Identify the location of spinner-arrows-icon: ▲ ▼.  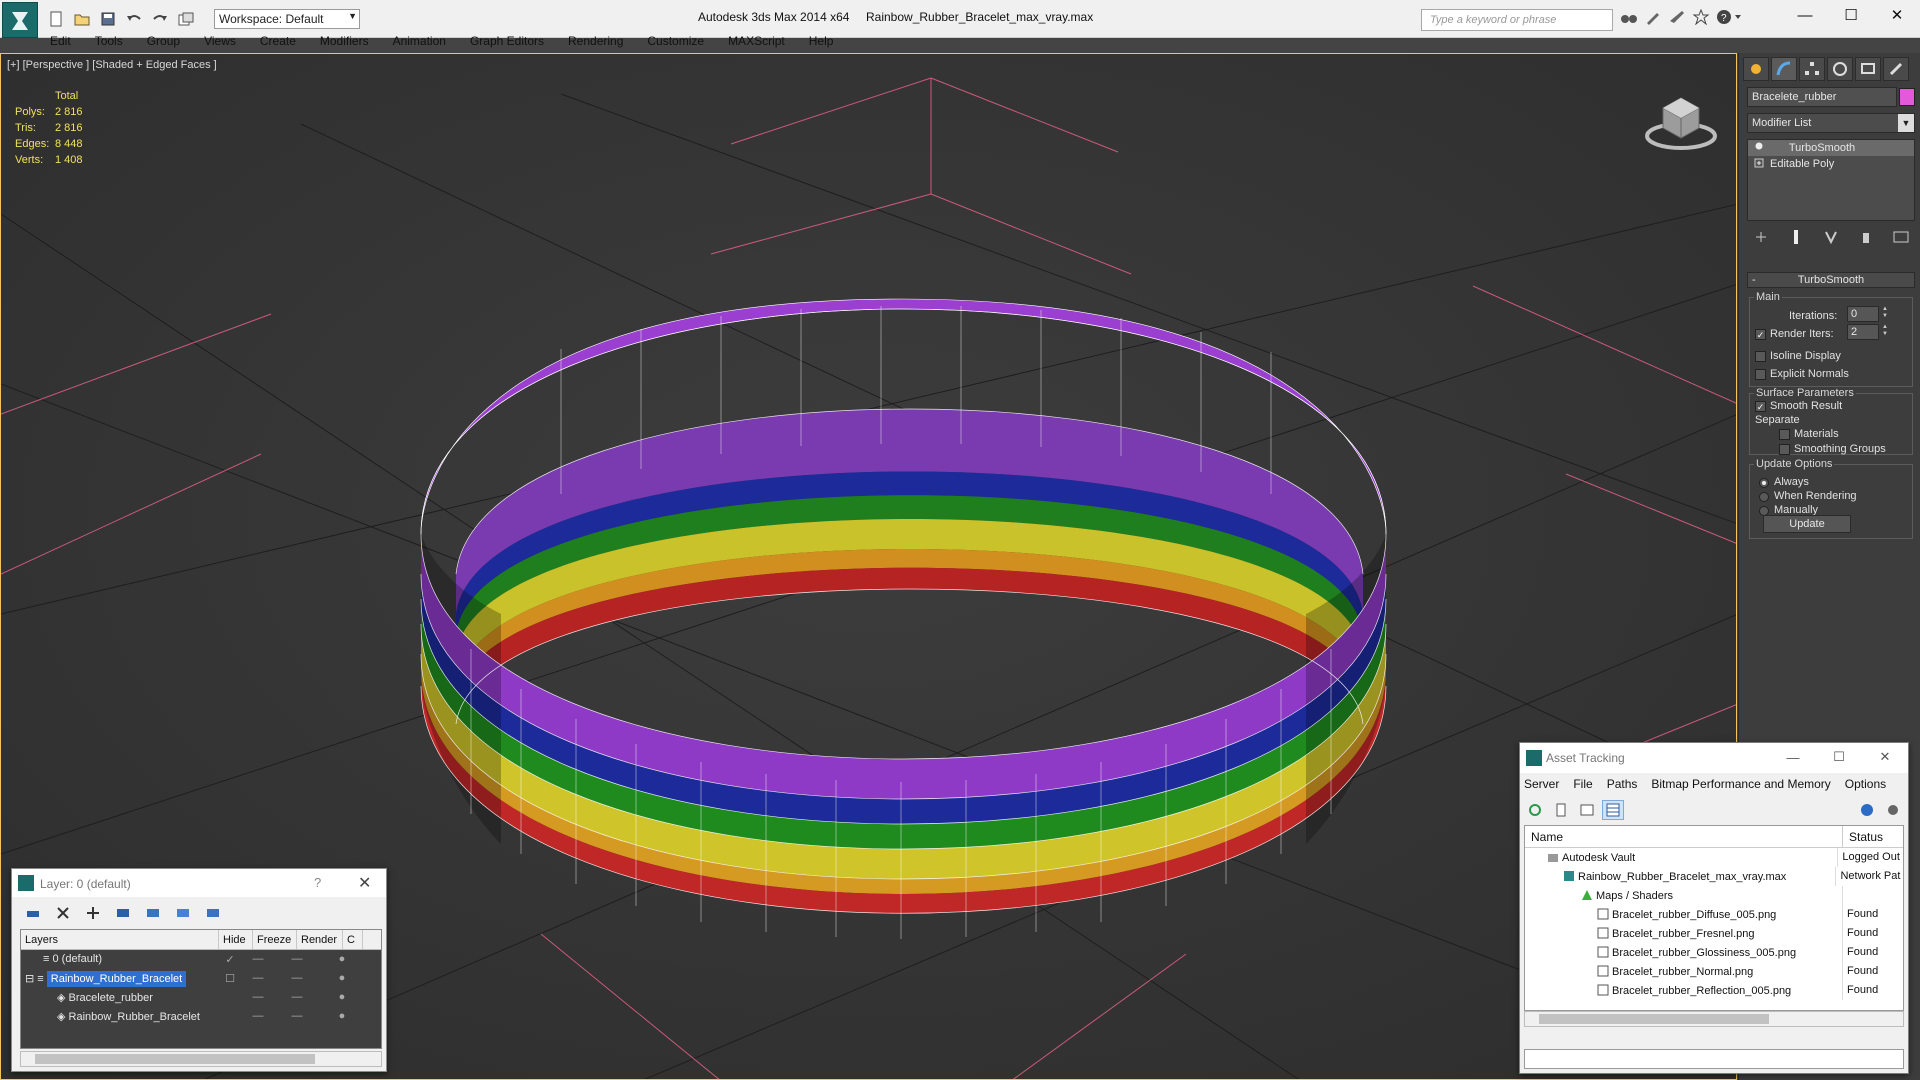
(1885, 332).